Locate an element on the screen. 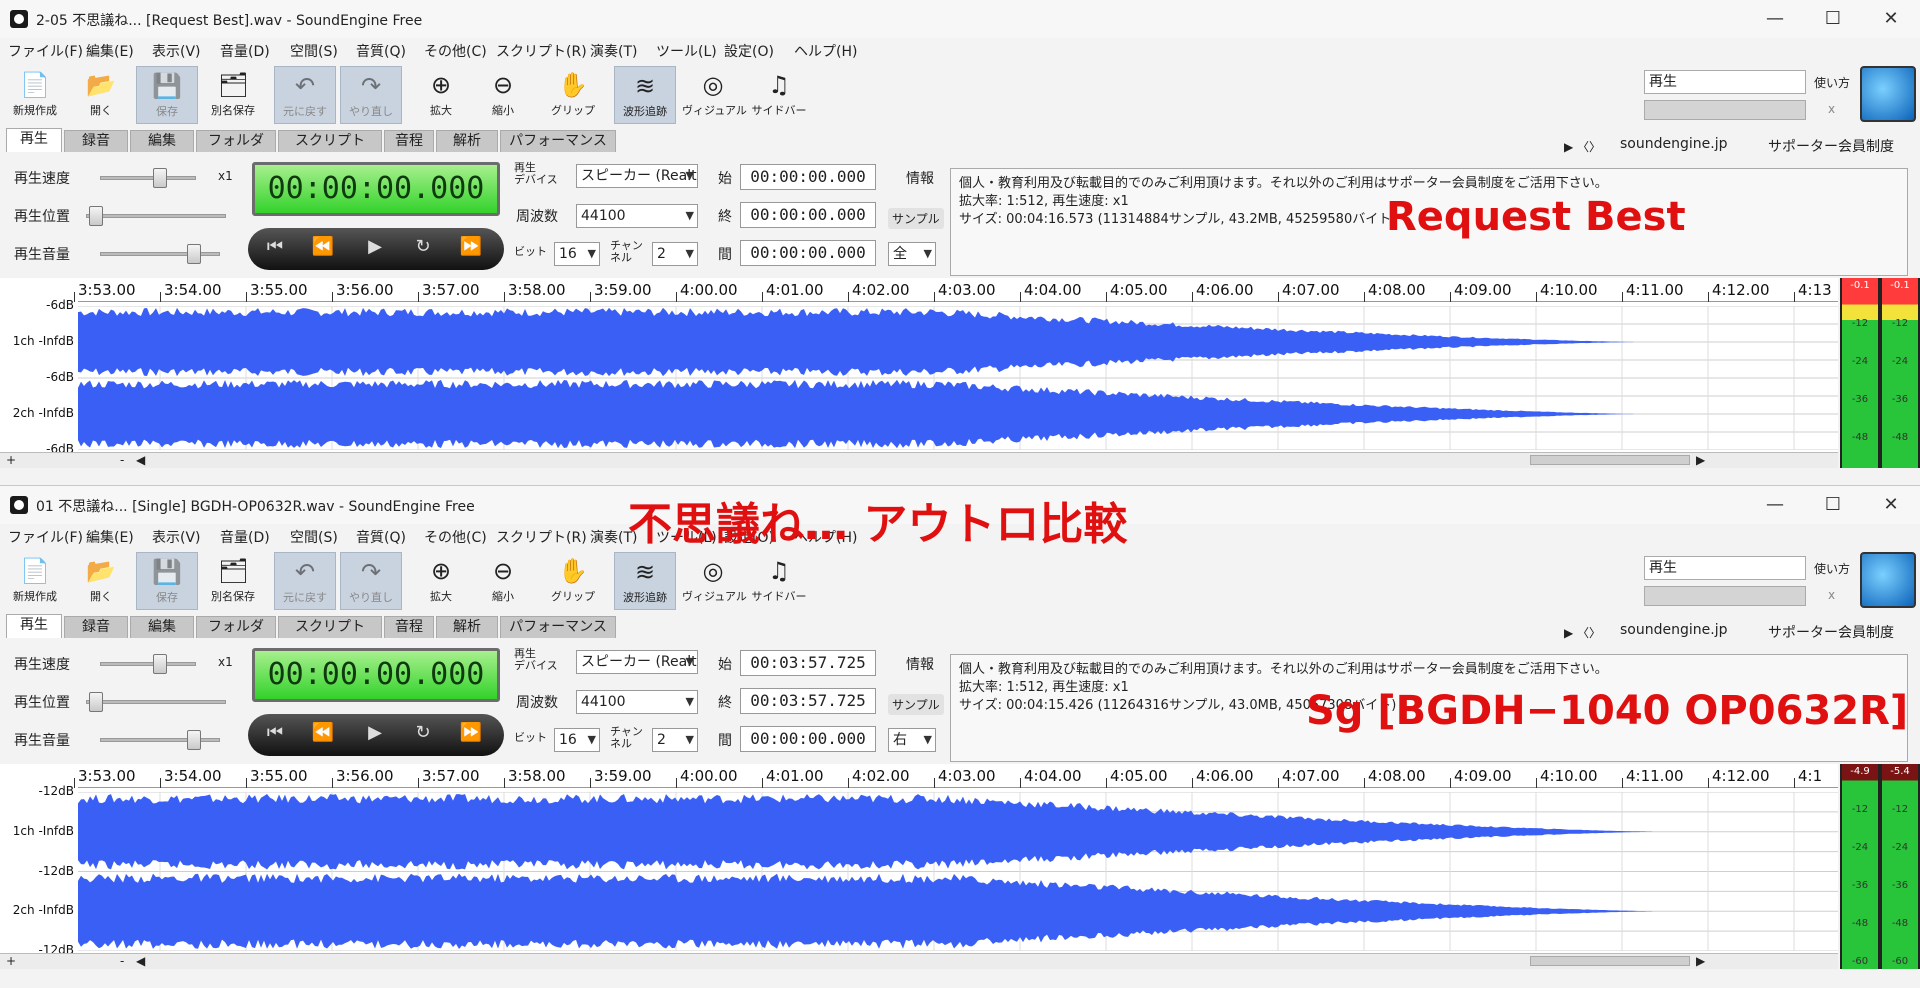 This screenshot has height=988, width=1920. bit-select: 16 ▼ is located at coordinates (577, 740).